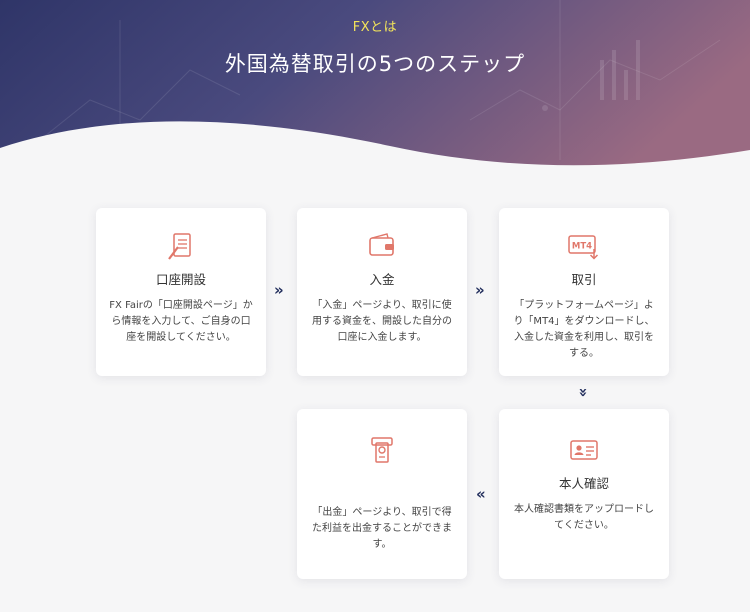 The width and height of the screenshot is (750, 612). What do you see at coordinates (382, 494) in the screenshot?
I see `step-card-withdrawal: 「出金」ページより、取引で得た利益を出金することができます。` at bounding box center [382, 494].